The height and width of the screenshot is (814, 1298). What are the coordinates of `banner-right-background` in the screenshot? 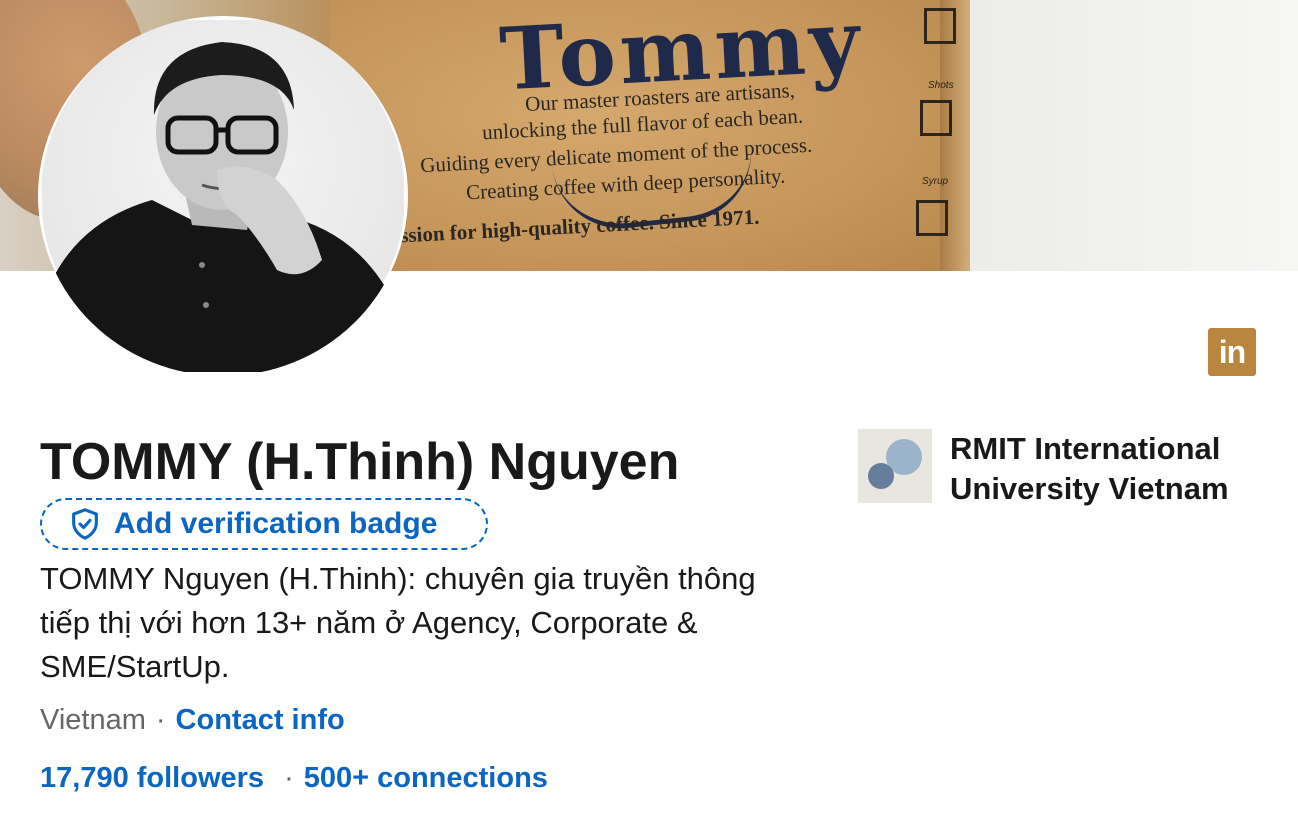 It's located at (1134, 135).